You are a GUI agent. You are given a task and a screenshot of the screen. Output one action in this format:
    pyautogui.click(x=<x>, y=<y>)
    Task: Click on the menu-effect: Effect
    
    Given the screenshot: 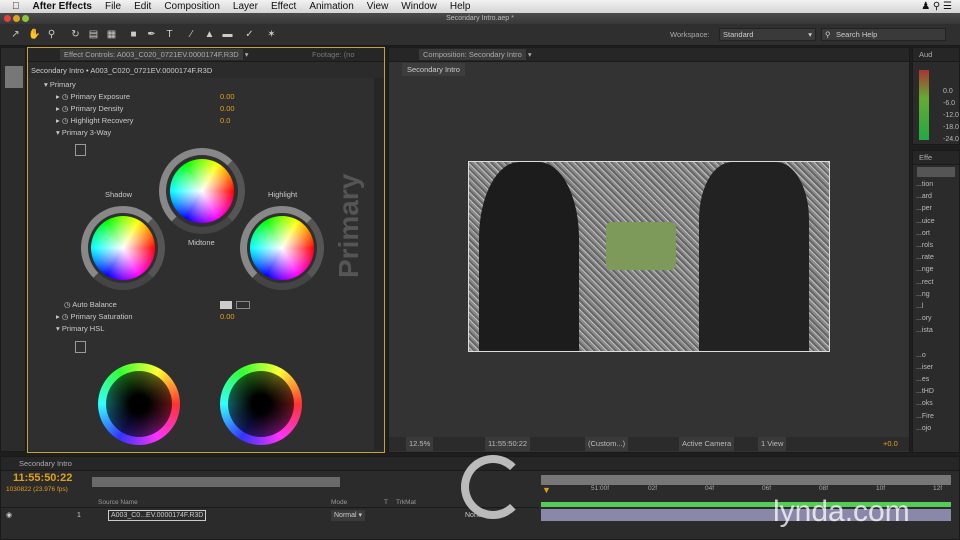 What is the action you would take?
    pyautogui.click(x=283, y=6)
    